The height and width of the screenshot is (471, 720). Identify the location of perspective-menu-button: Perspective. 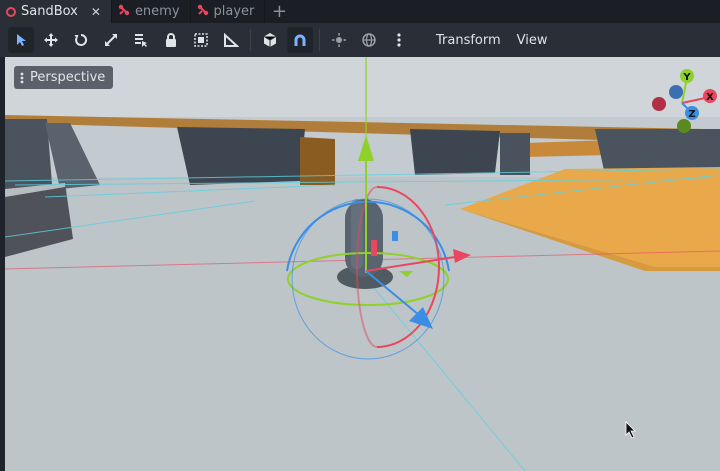
(64, 77).